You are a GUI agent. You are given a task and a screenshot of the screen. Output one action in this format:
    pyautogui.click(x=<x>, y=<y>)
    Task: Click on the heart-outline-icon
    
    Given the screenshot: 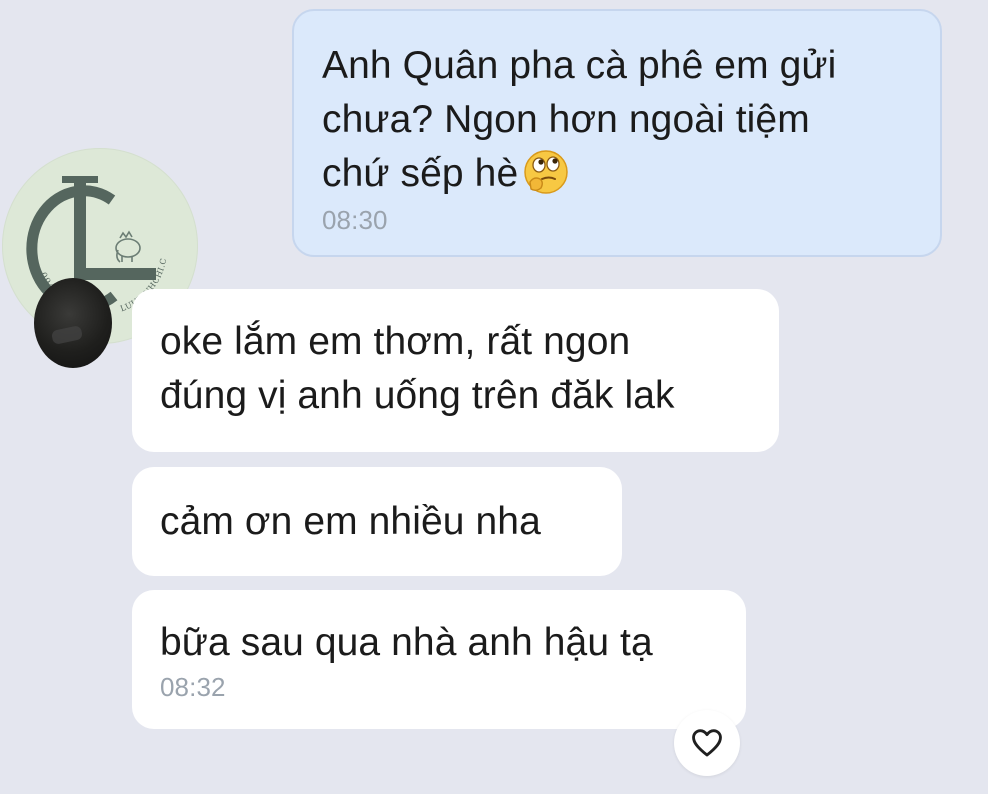 What is the action you would take?
    pyautogui.click(x=707, y=743)
    